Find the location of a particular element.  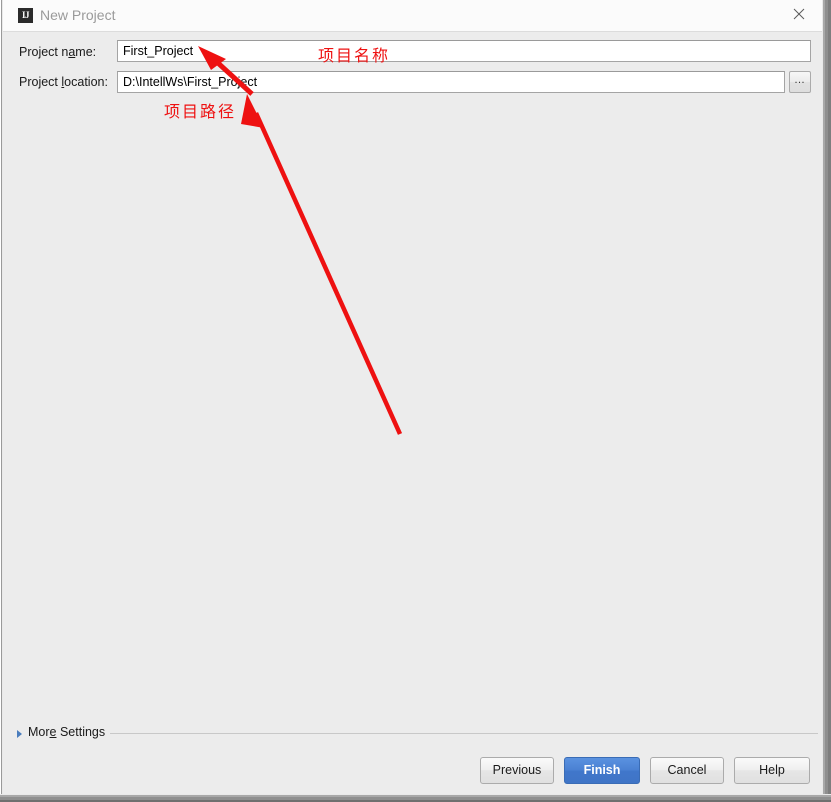

project-location-label-pre: Project is located at coordinates (40, 82).